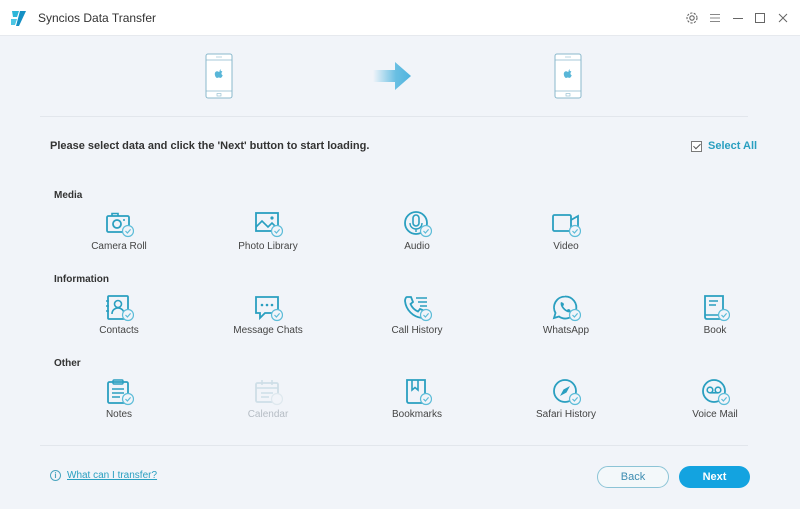  I want to click on book-icon, so click(715, 308).